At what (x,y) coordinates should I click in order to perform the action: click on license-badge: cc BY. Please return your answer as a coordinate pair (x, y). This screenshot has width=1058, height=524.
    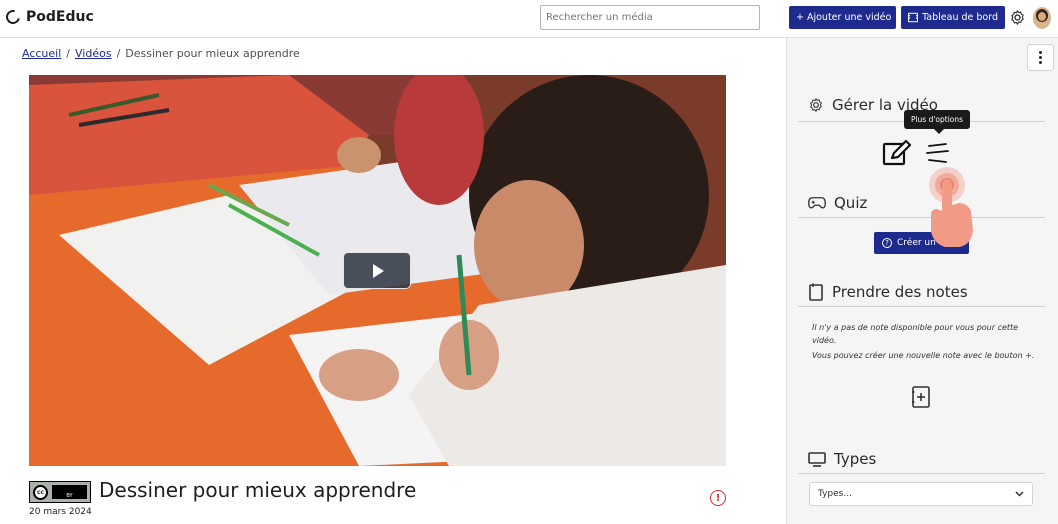
    Looking at the image, I should click on (60, 492).